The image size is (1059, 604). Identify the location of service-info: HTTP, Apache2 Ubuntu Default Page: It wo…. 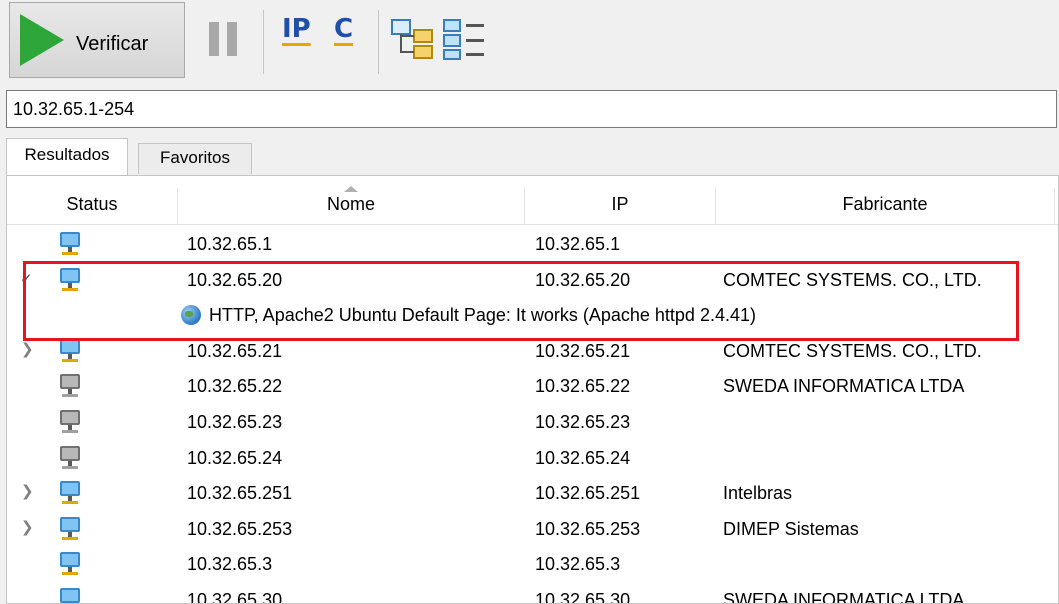
(468, 315).